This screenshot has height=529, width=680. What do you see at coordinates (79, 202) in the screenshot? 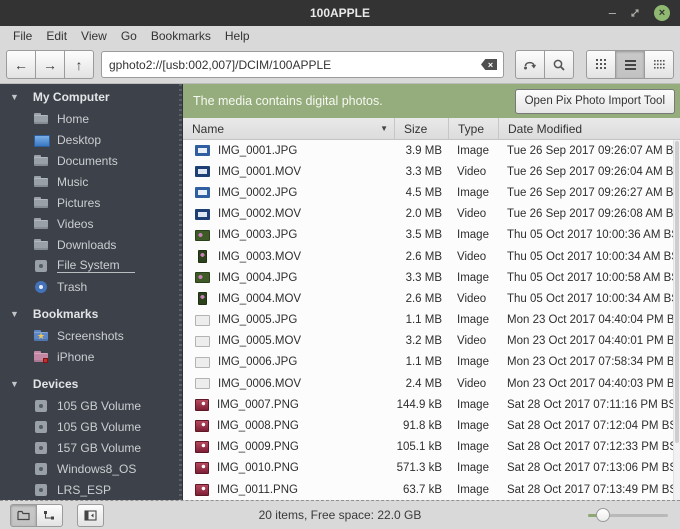
I see `sidebar-item-label: Pictures` at bounding box center [79, 202].